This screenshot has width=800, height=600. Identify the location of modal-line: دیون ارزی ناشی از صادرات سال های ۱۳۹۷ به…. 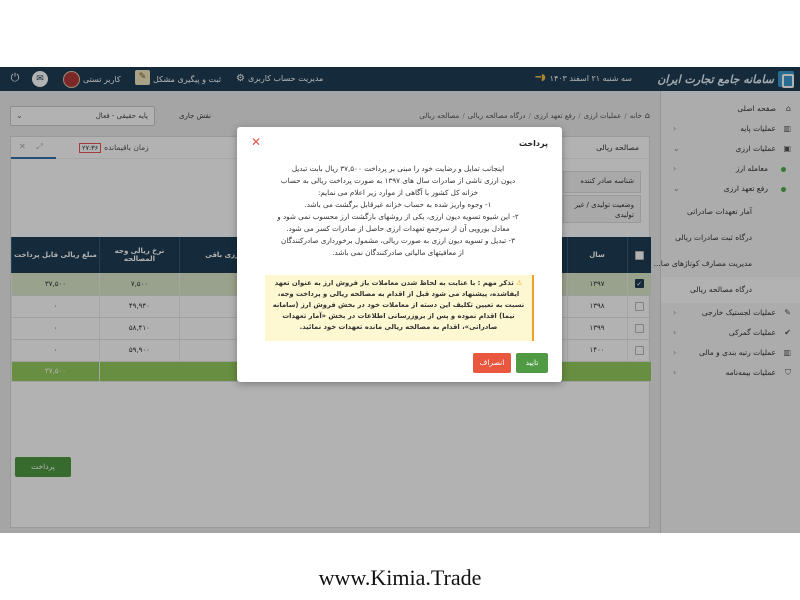
(398, 180).